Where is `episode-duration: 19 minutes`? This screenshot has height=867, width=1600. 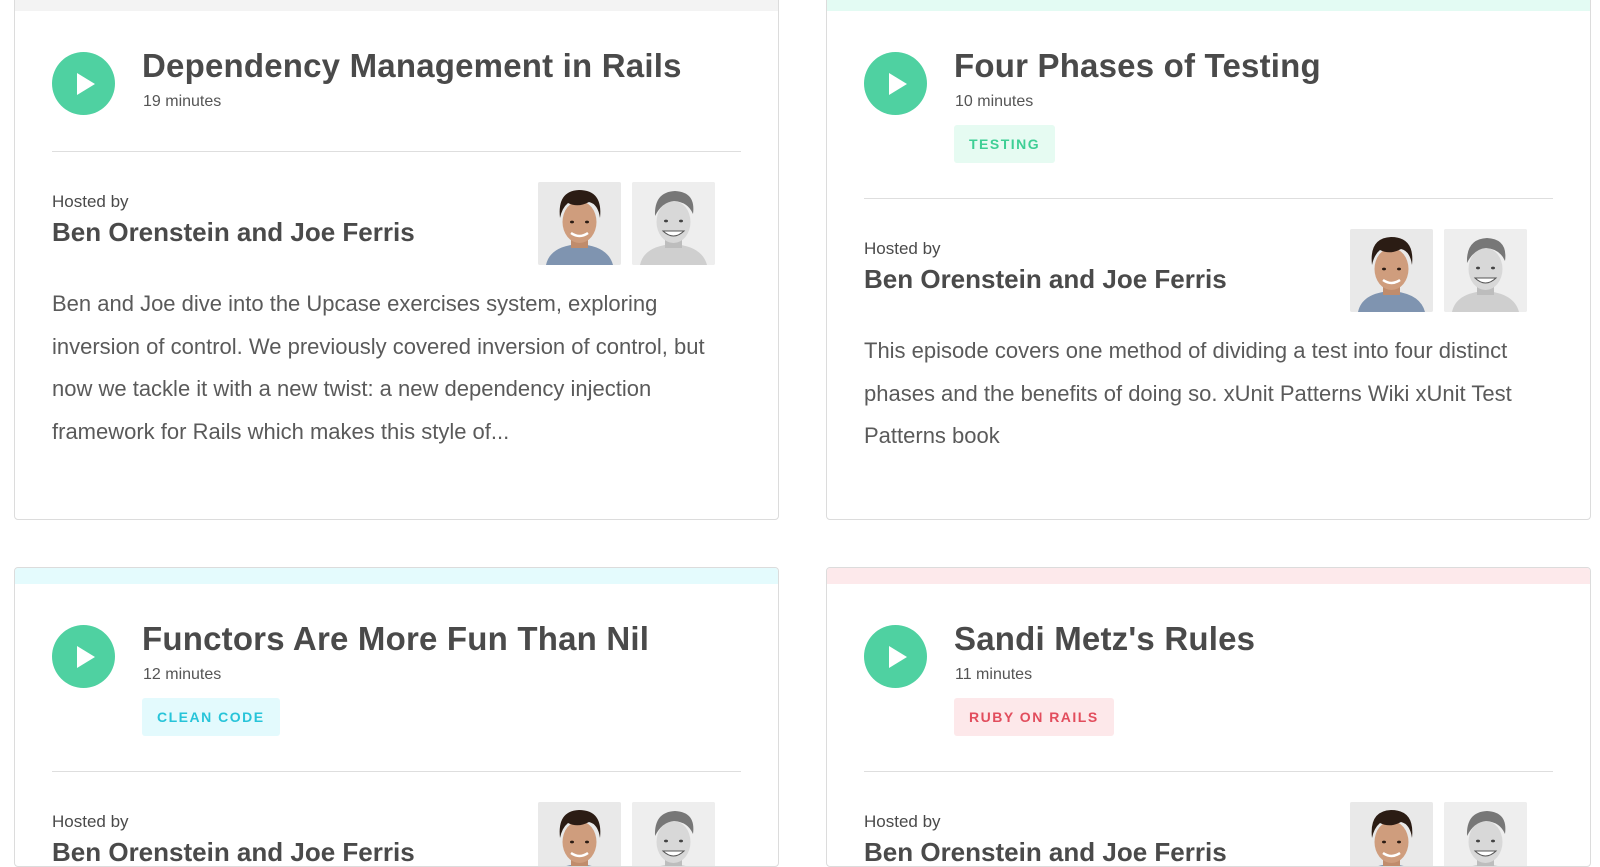
episode-duration: 19 minutes is located at coordinates (182, 101).